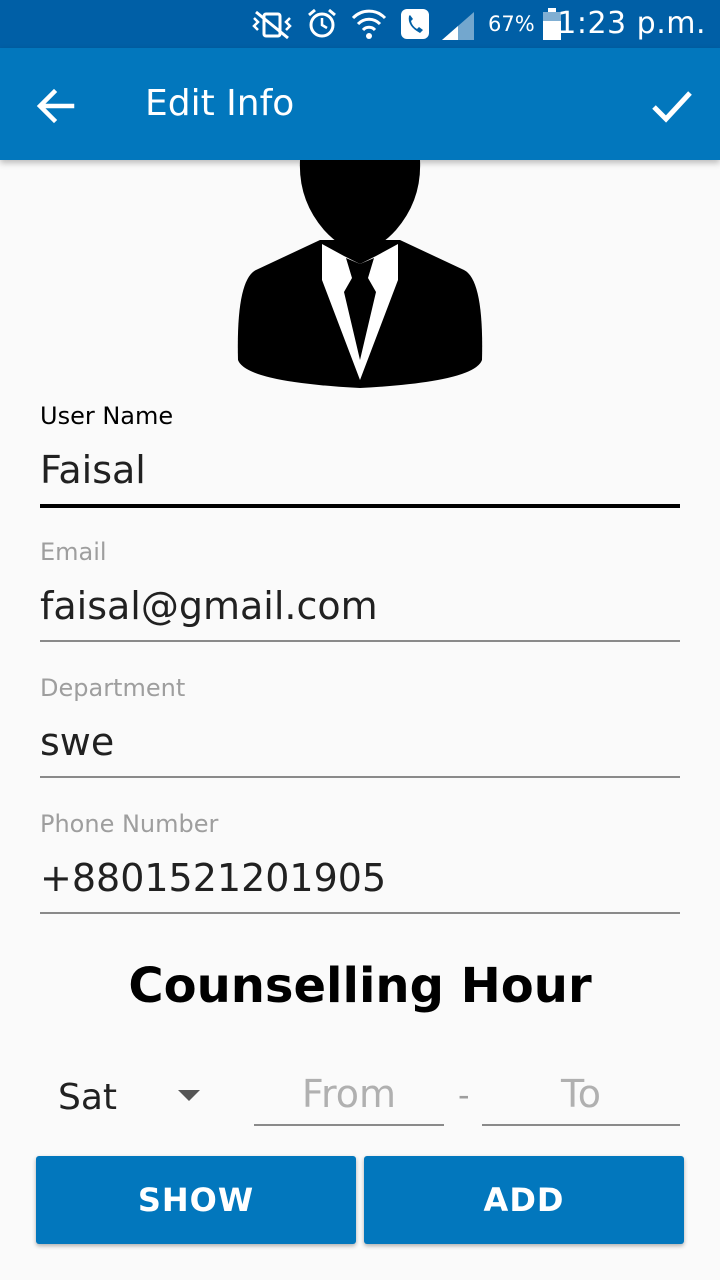 This screenshot has height=1280, width=720. Describe the element at coordinates (581, 1095) in the screenshot. I see `to-time-input: To` at that location.